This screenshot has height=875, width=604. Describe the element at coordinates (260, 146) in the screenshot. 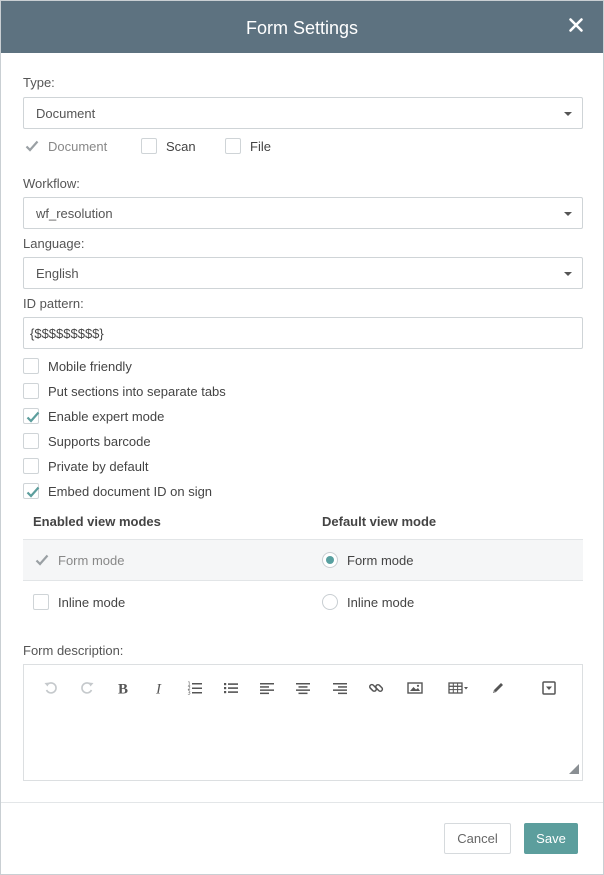

I see `file-checkbox-label: File` at that location.